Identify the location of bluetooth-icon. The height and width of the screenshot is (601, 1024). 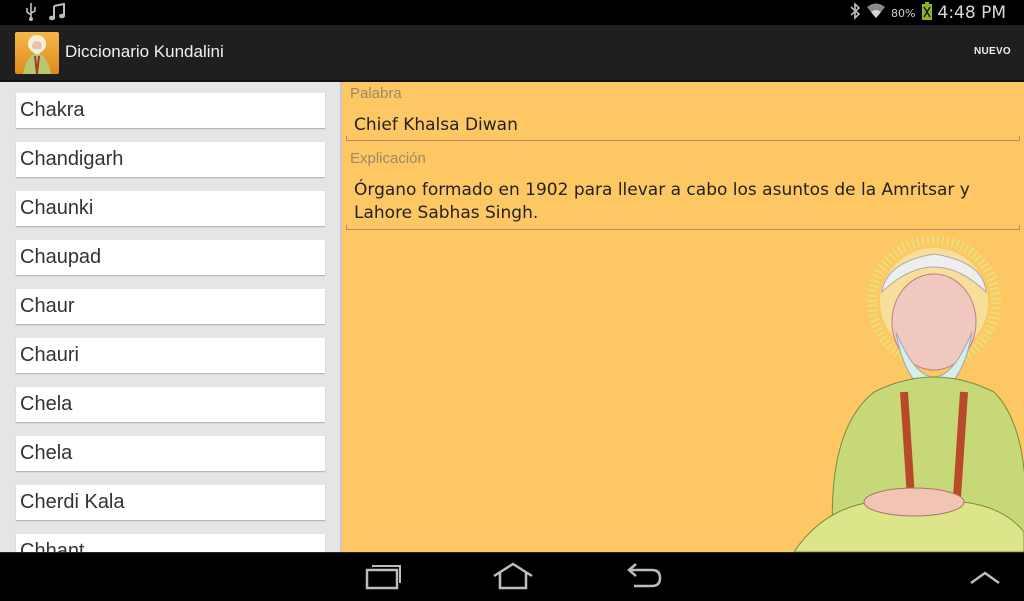
(855, 13).